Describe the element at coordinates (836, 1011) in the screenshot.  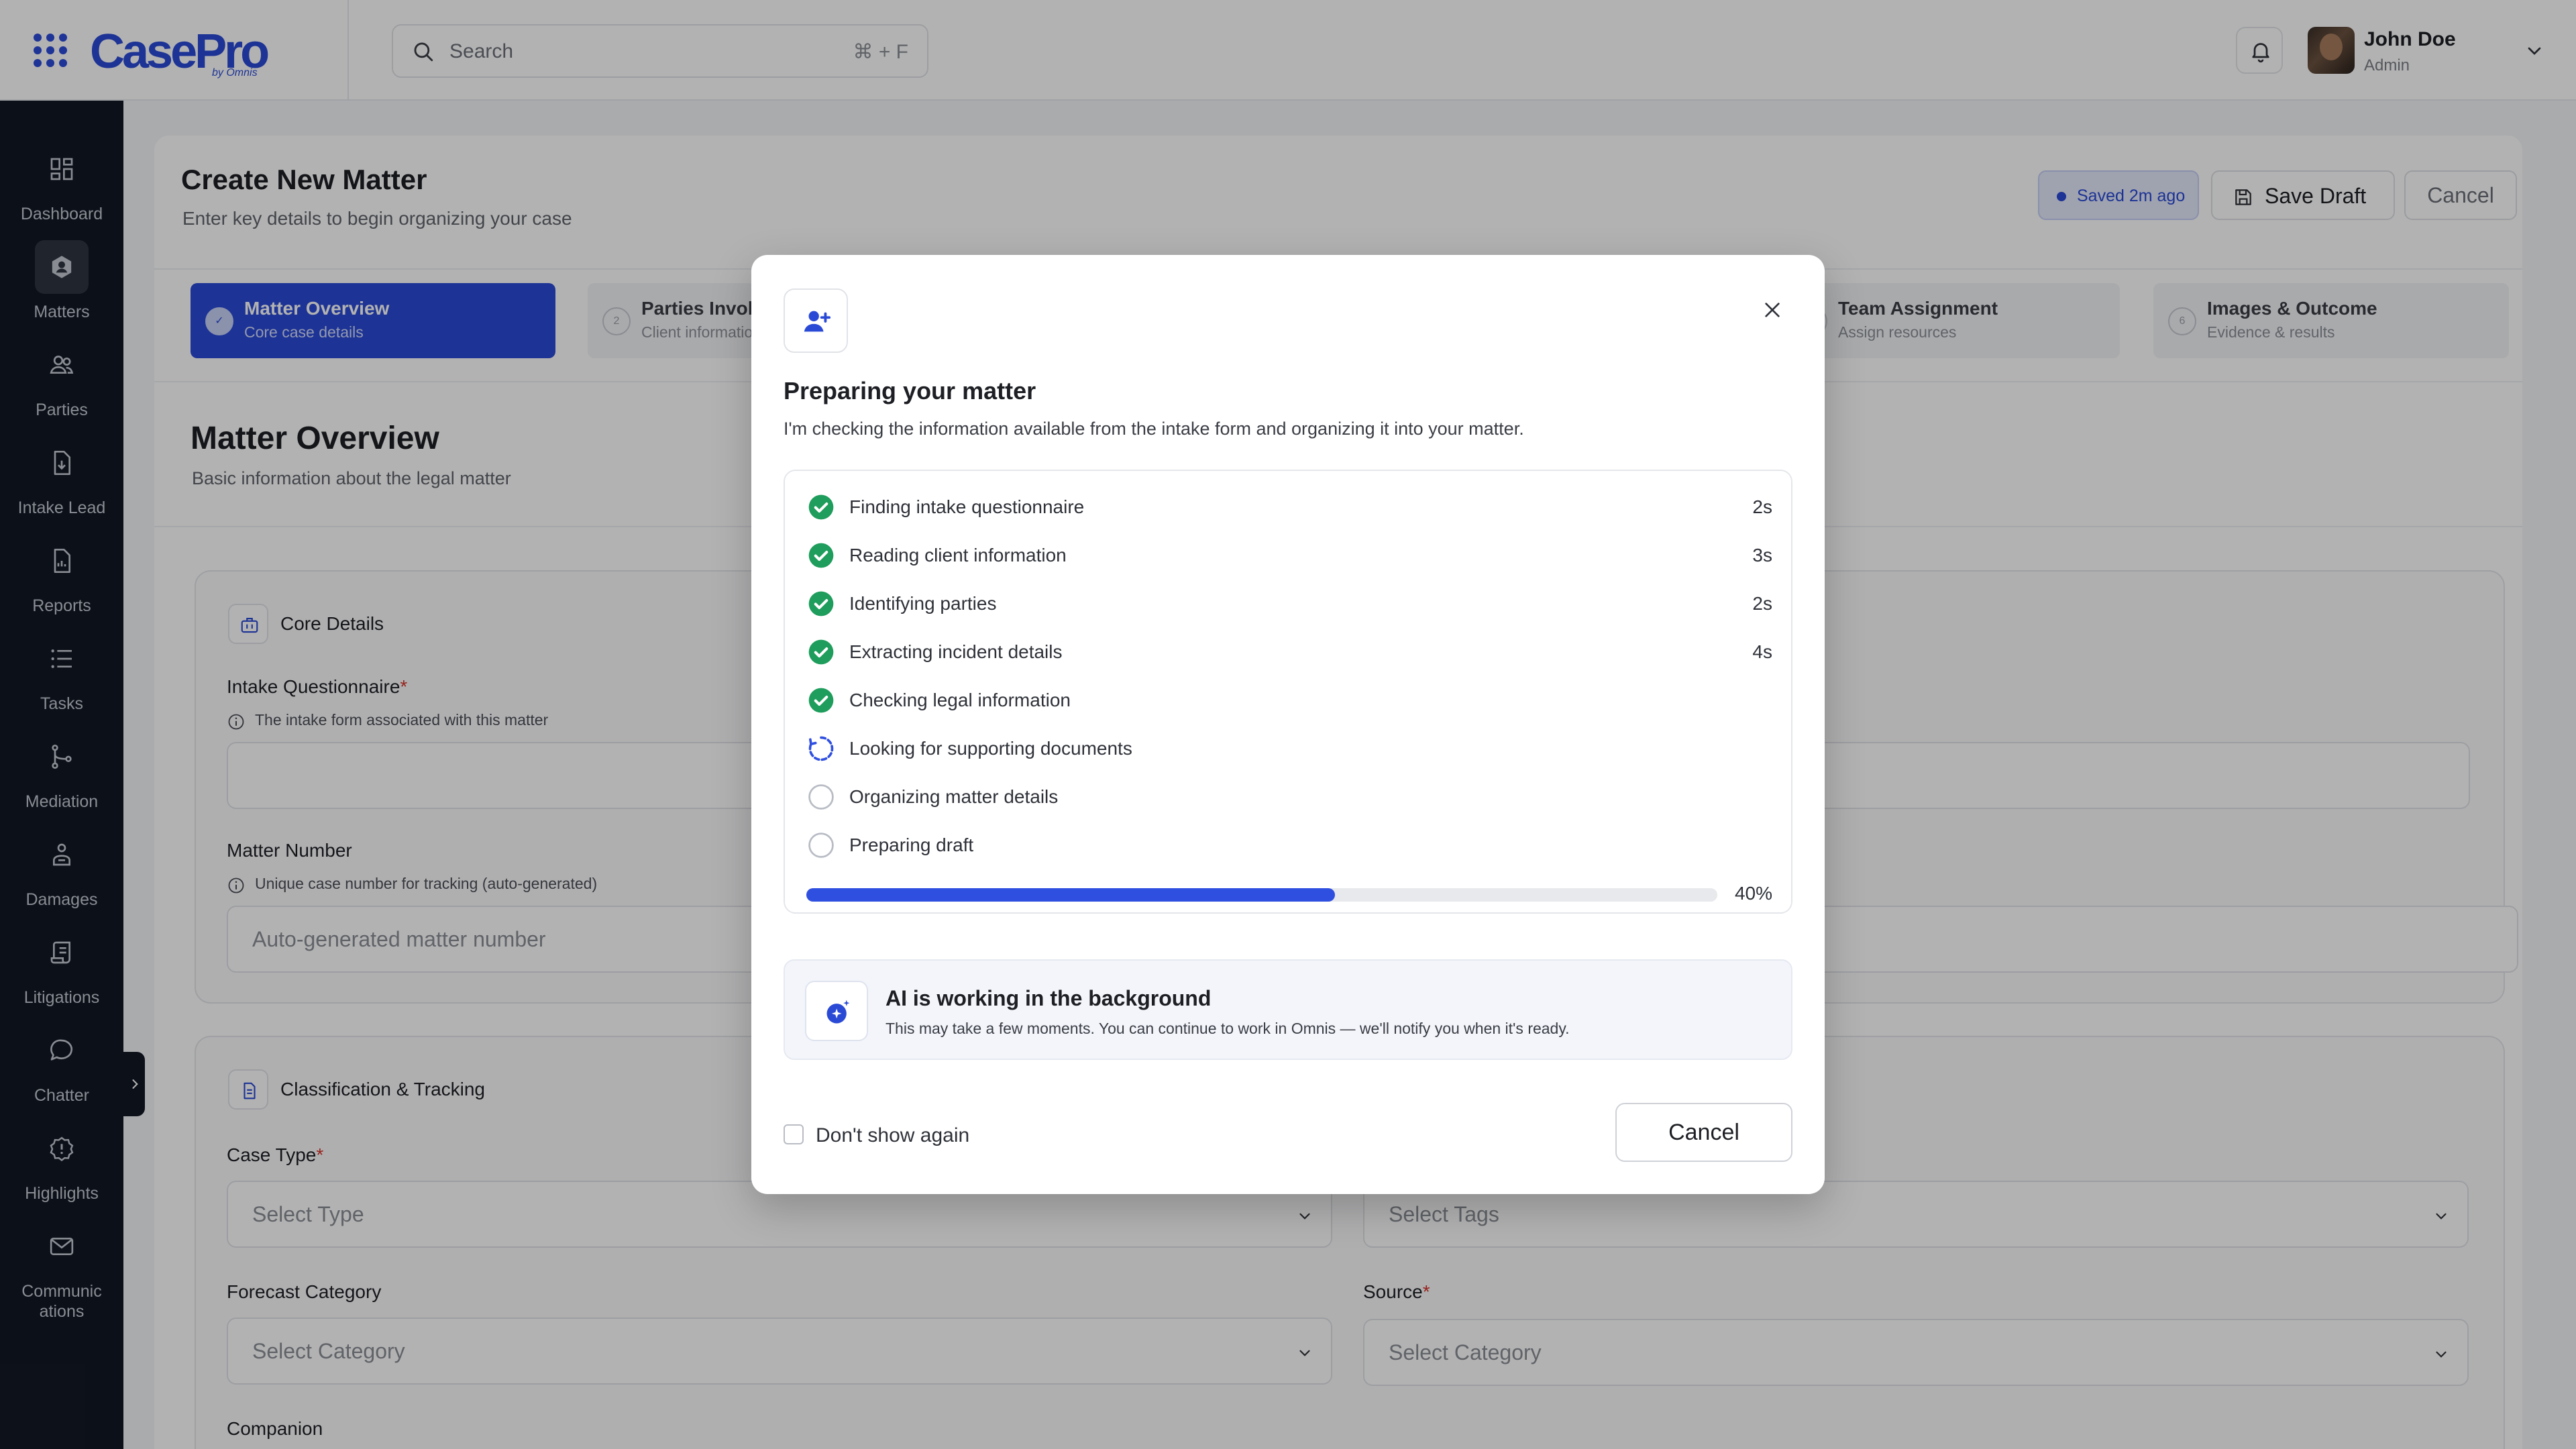
I see `ai-sparkle-icon` at that location.